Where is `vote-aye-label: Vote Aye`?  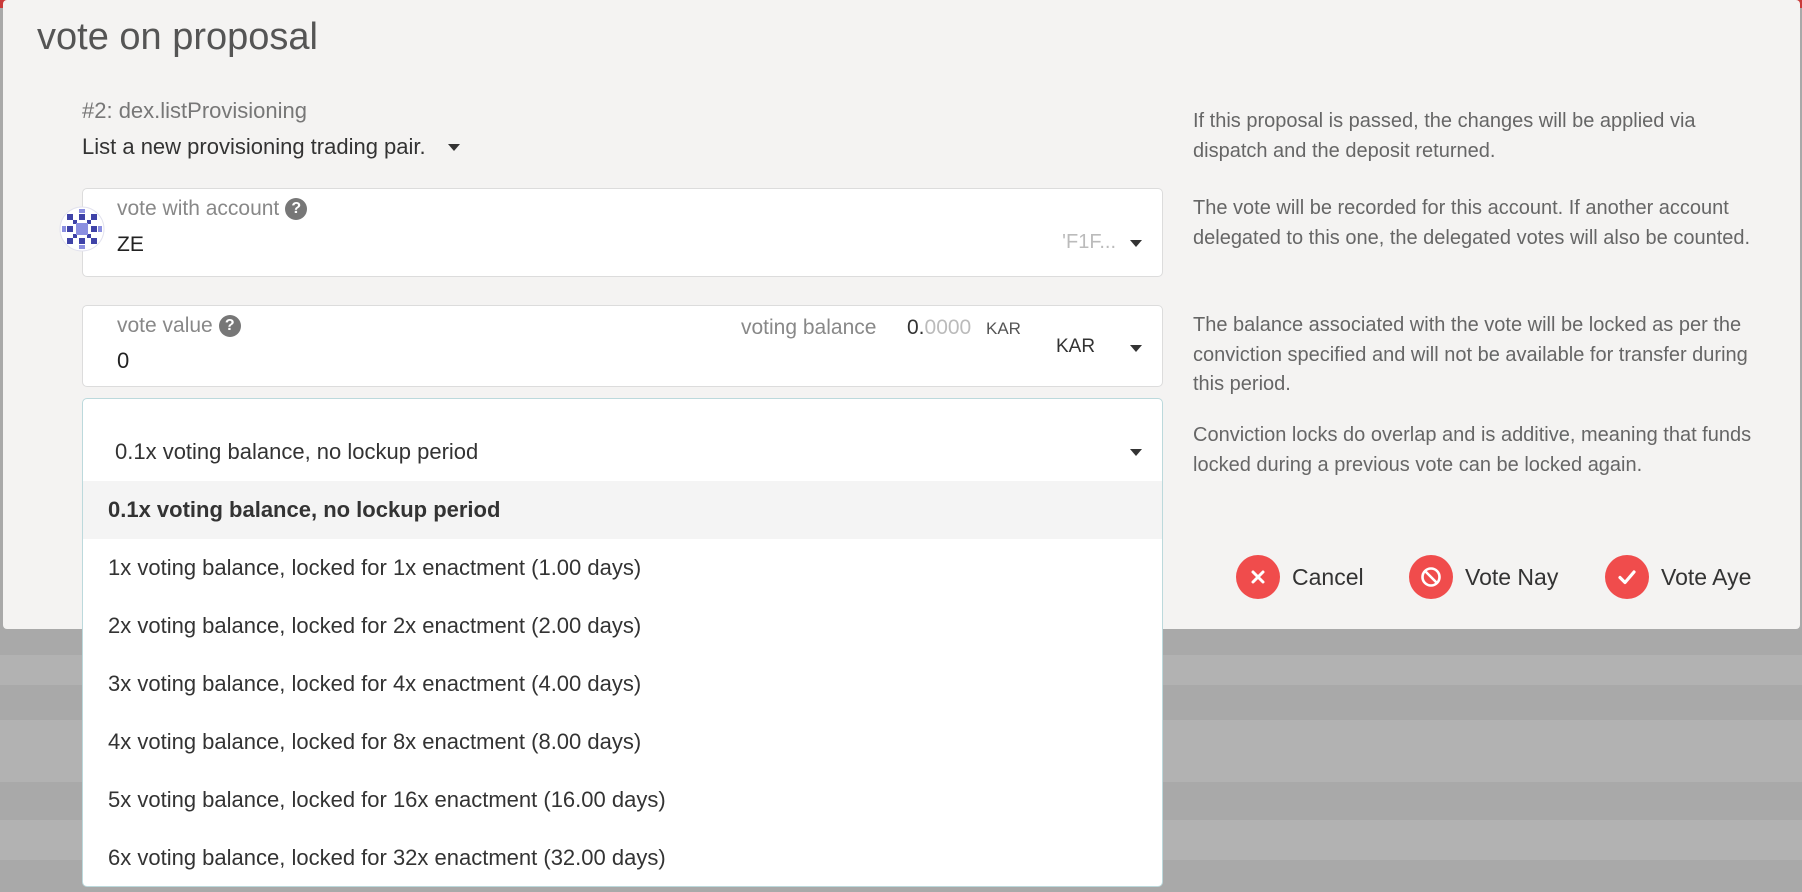
vote-aye-label: Vote Aye is located at coordinates (1706, 576).